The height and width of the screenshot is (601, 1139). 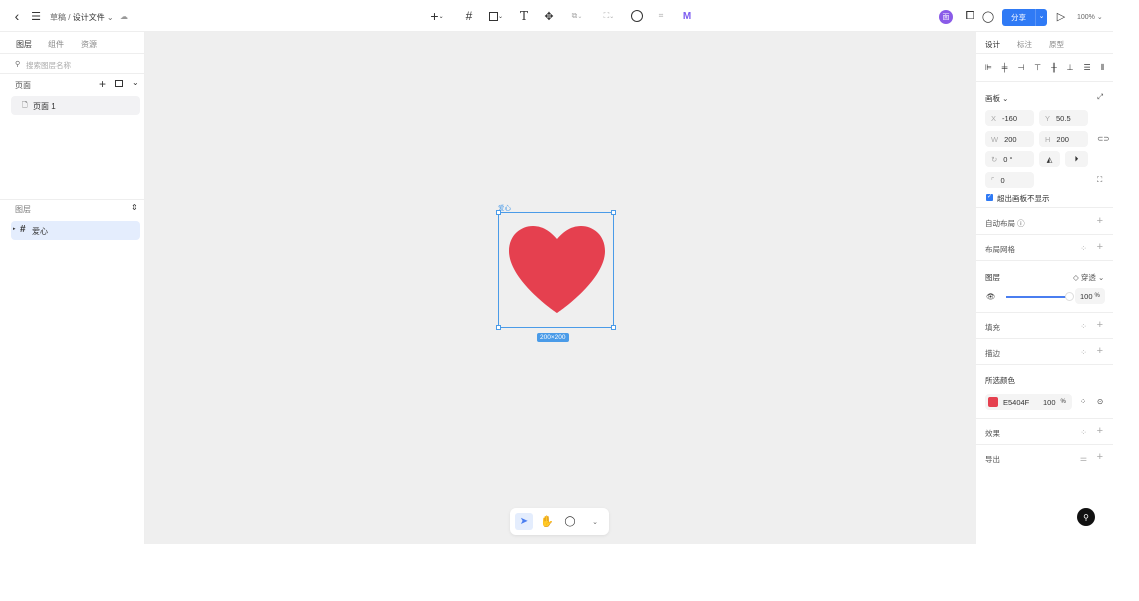 I want to click on select-color-target-icon: ⊙, so click(x=1100, y=401).